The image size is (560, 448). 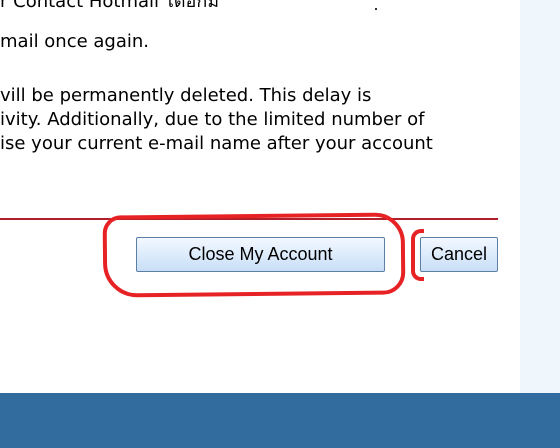 I want to click on bottom-bar, so click(x=280, y=420).